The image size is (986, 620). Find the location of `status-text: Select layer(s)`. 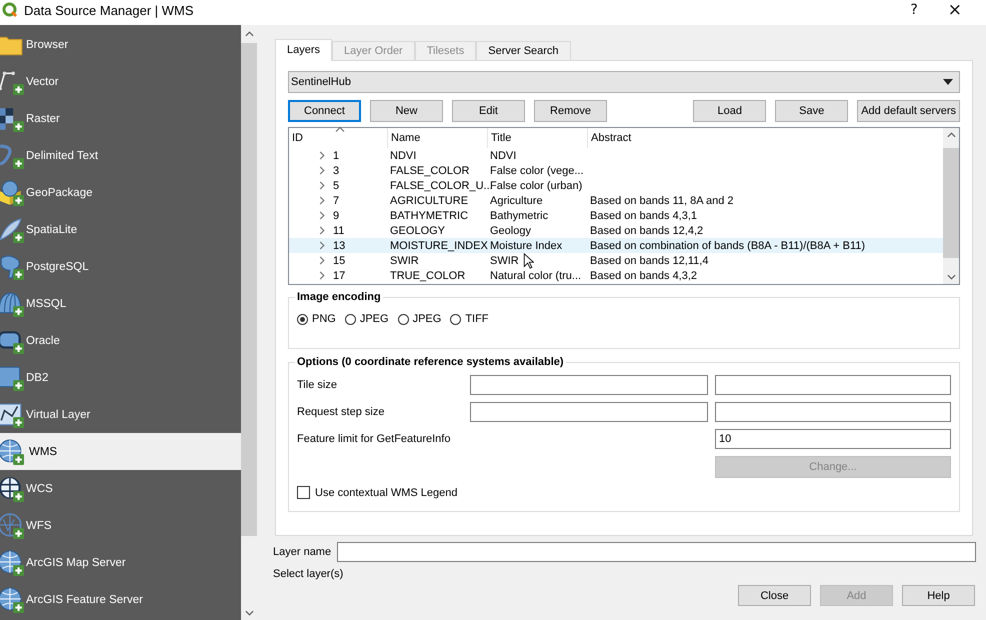

status-text: Select layer(s) is located at coordinates (308, 574).